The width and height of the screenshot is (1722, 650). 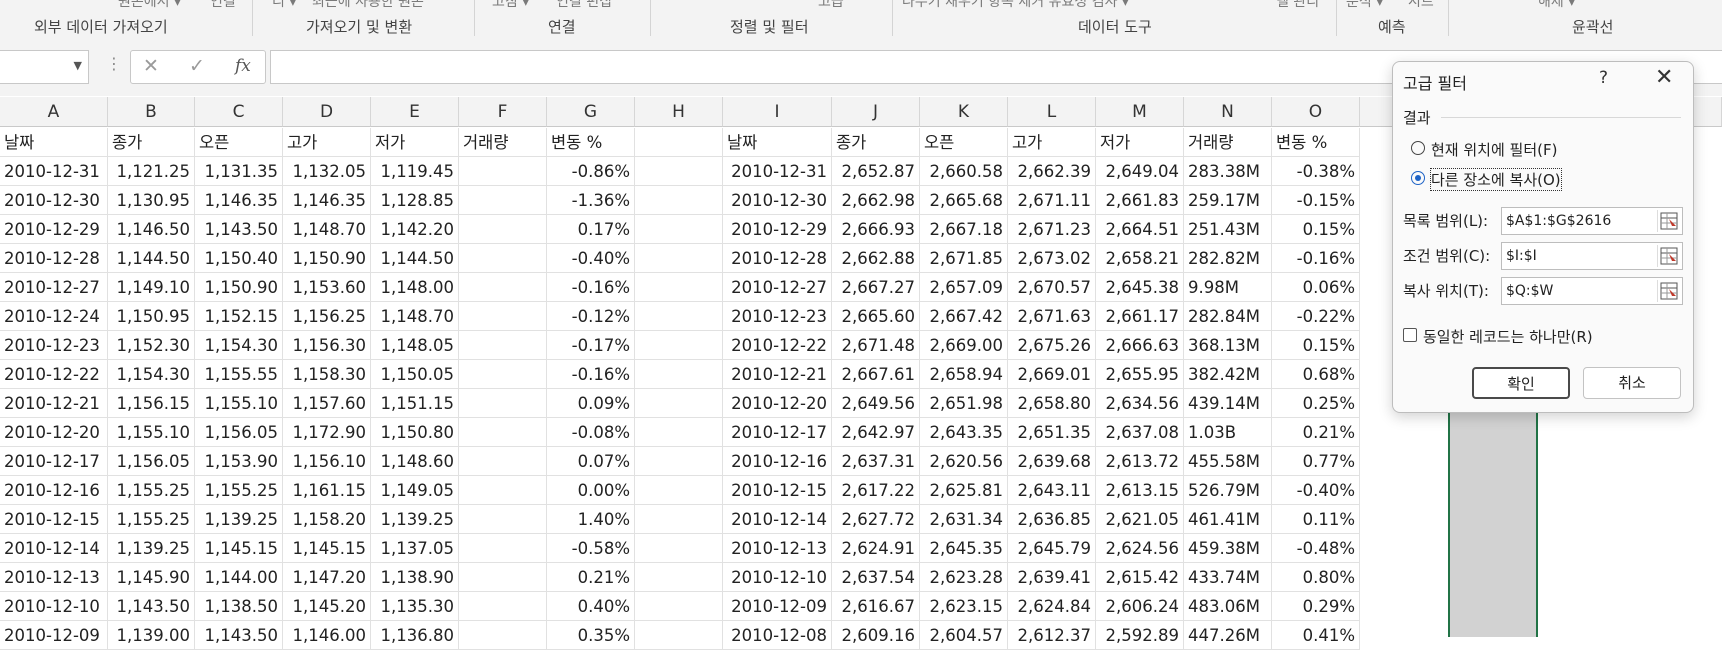 What do you see at coordinates (1140, 171) in the screenshot?
I see `table-cell: 2,649.04` at bounding box center [1140, 171].